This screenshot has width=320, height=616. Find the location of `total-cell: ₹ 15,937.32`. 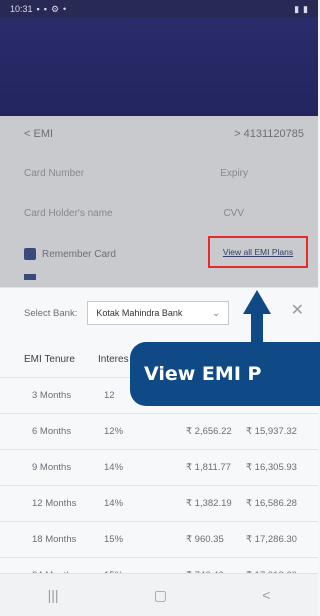

total-cell: ₹ 15,937.32 is located at coordinates (271, 431).